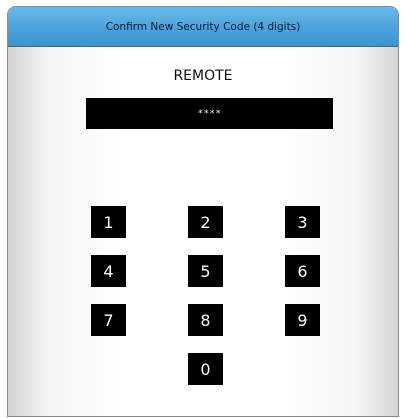  I want to click on dialog-title-bar: Confirm New Security Code (4 digits), so click(203, 27).